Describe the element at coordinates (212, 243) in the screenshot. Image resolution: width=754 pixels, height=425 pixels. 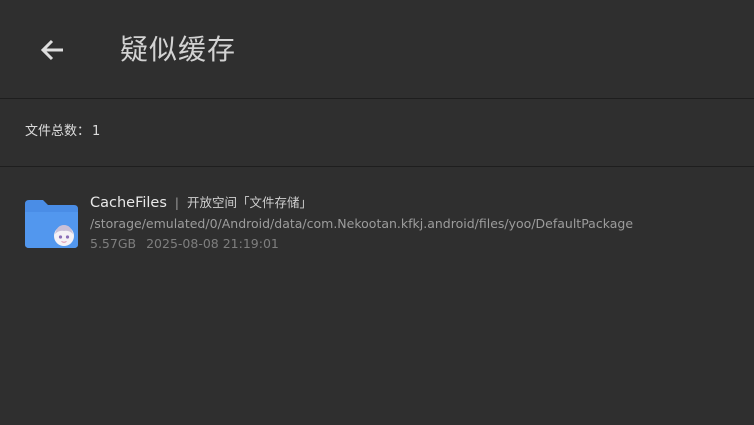
I see `file-date: 2025-08-08 21:19:01` at that location.